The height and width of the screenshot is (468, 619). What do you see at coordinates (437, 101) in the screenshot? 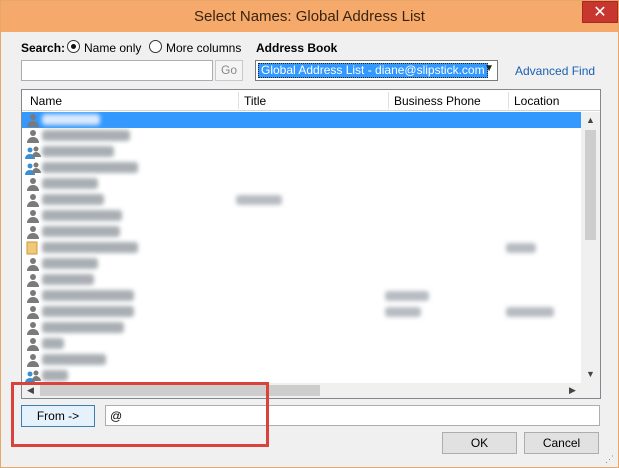
I see `column-header-business-phone: Business Phone` at bounding box center [437, 101].